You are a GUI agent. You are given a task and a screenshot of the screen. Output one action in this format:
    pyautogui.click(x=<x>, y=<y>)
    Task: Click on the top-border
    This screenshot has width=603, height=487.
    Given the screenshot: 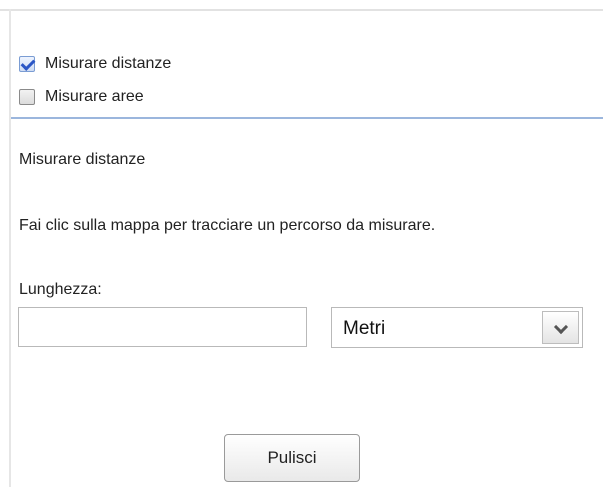 What is the action you would take?
    pyautogui.click(x=301, y=10)
    